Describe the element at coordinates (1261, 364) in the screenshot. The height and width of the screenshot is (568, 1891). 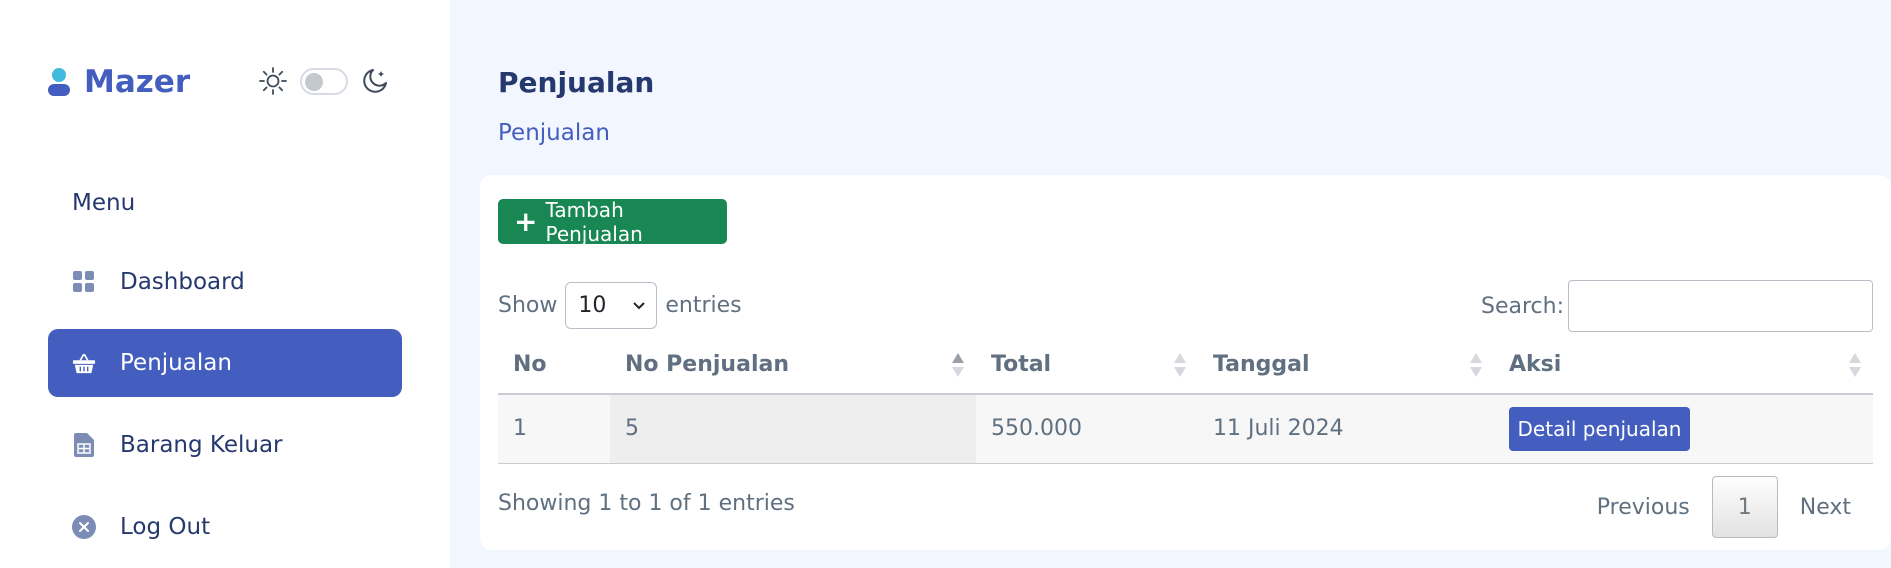
I see `column-header-label: Tanggal` at that location.